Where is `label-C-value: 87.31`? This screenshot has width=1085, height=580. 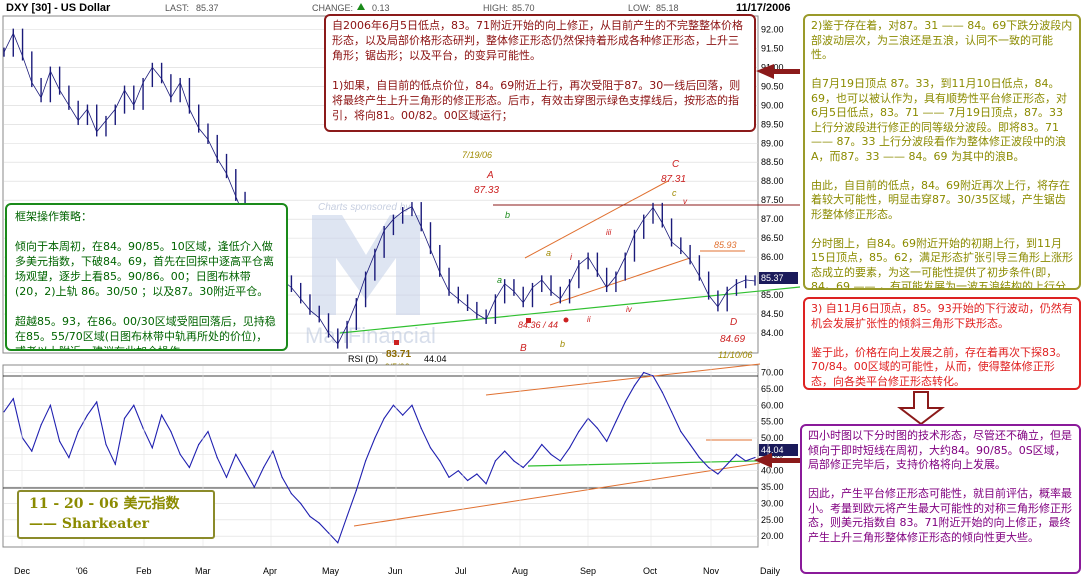 label-C-value: 87.31 is located at coordinates (673, 179).